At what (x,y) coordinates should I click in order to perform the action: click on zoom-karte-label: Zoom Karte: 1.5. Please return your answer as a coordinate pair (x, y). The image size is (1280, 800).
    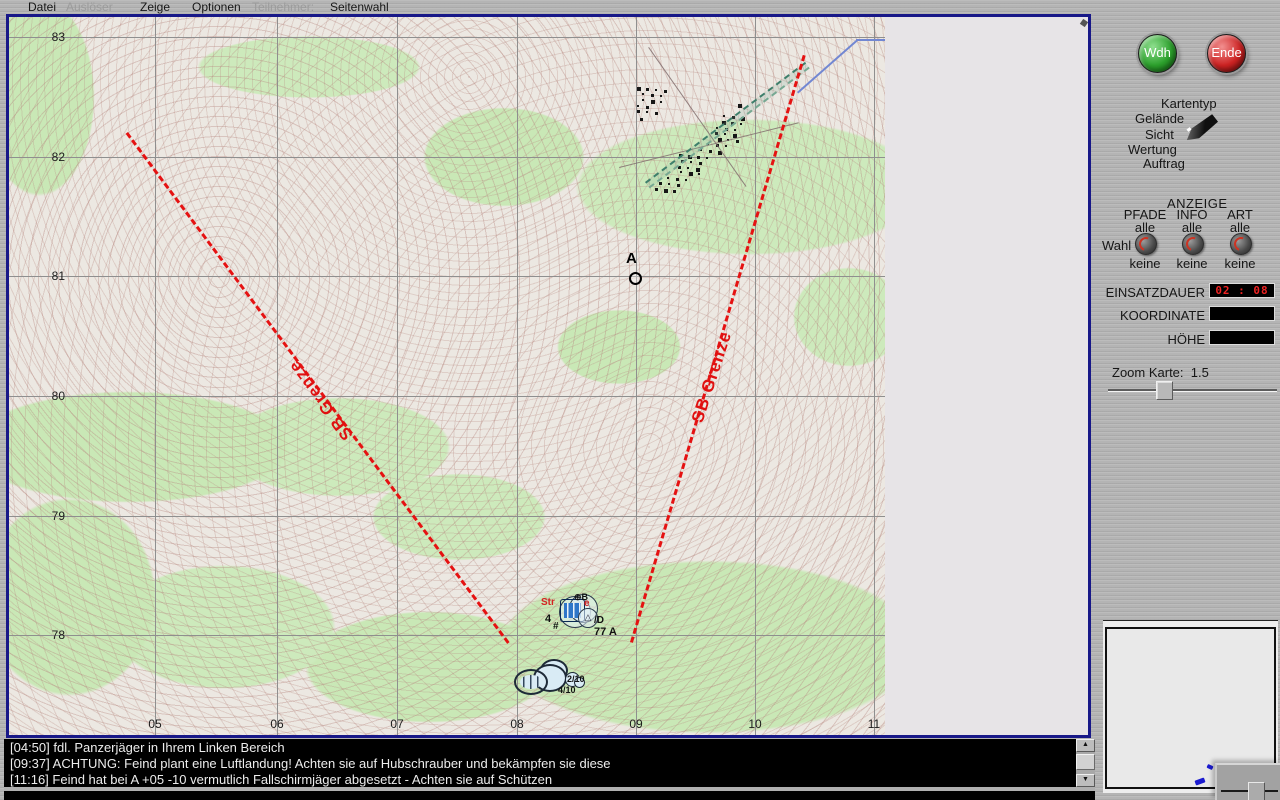
    Looking at the image, I should click on (1160, 372).